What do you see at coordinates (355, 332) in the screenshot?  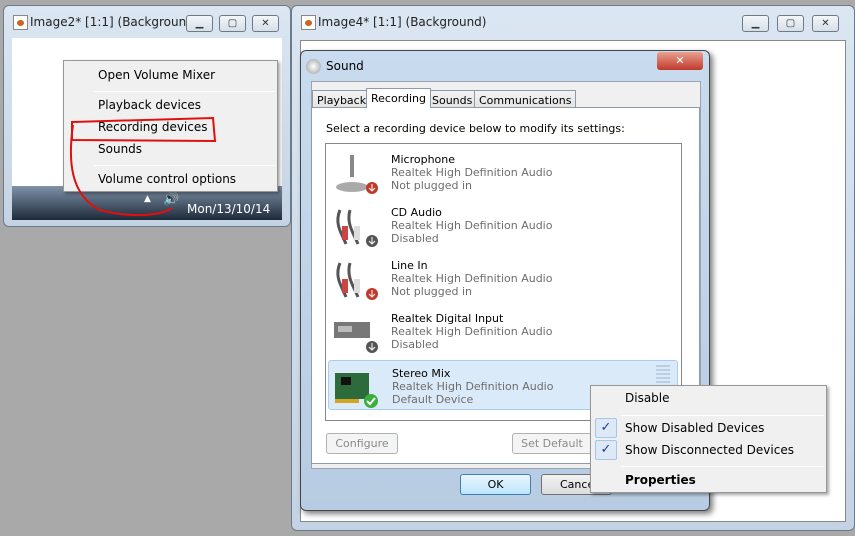 I see `digital-input-icon` at bounding box center [355, 332].